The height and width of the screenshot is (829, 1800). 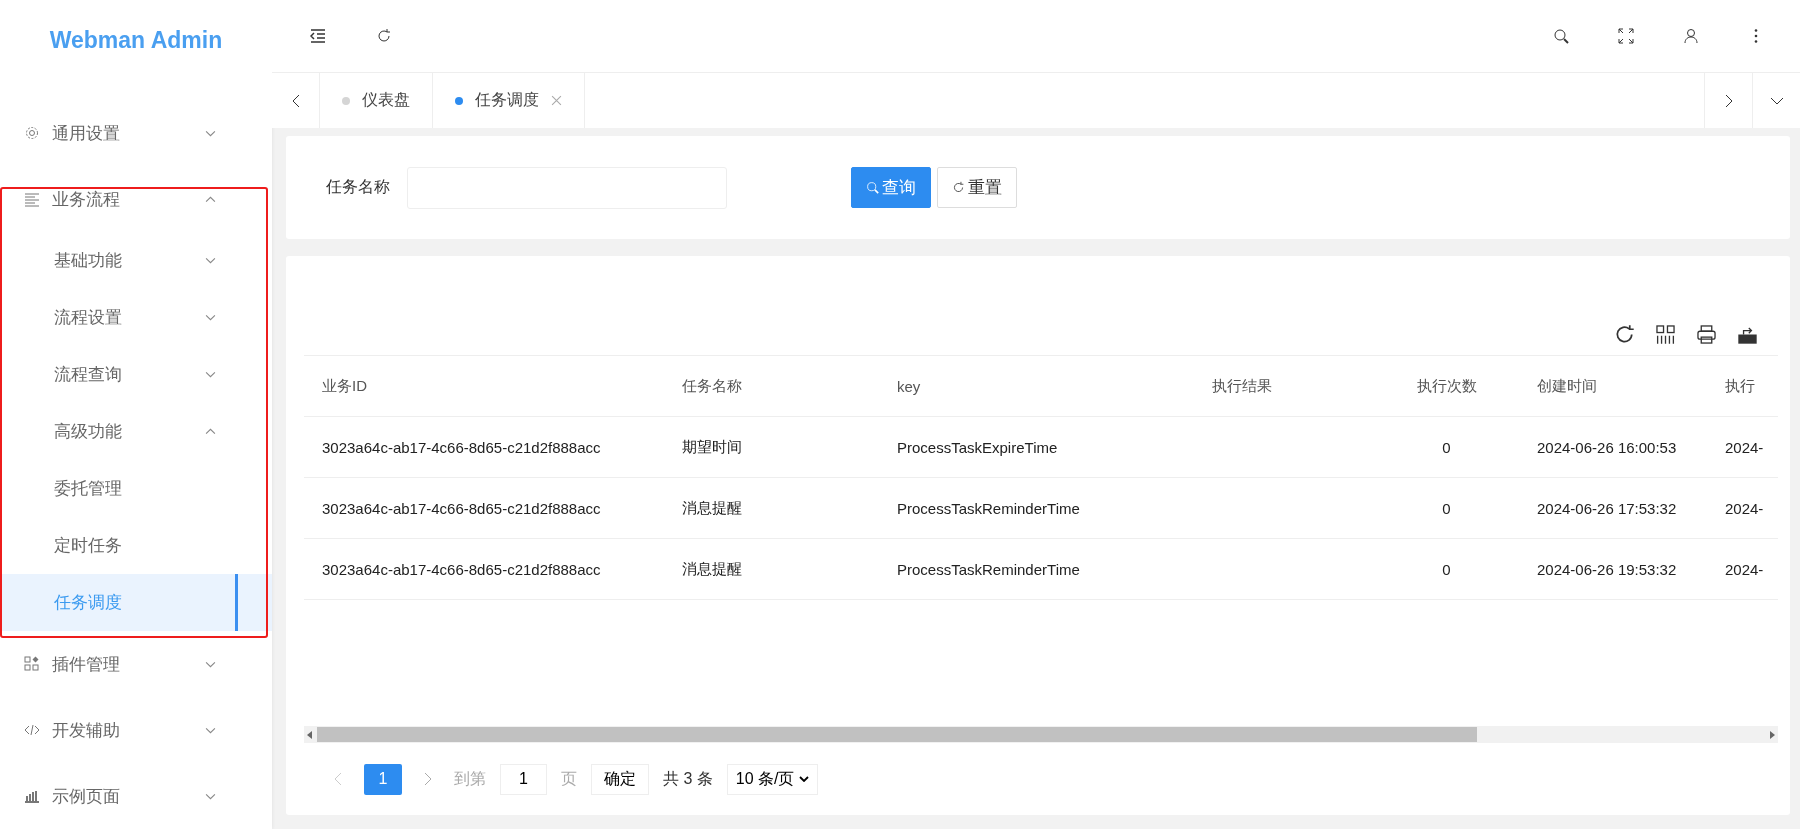 I want to click on sidebar-item: 定时任务, so click(x=136, y=545).